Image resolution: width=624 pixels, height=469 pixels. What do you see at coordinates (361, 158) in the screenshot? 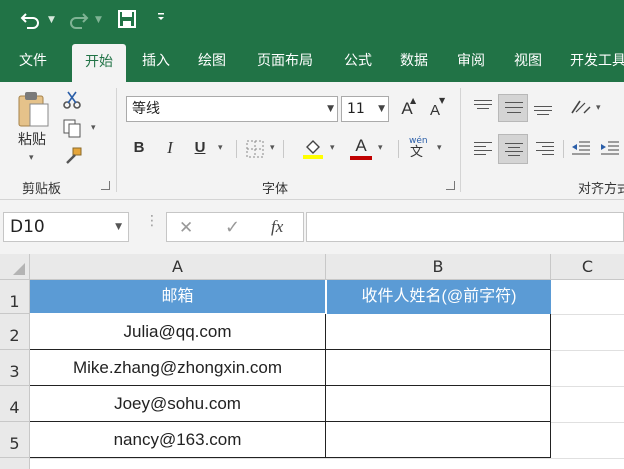
I see `font-color-swatch` at bounding box center [361, 158].